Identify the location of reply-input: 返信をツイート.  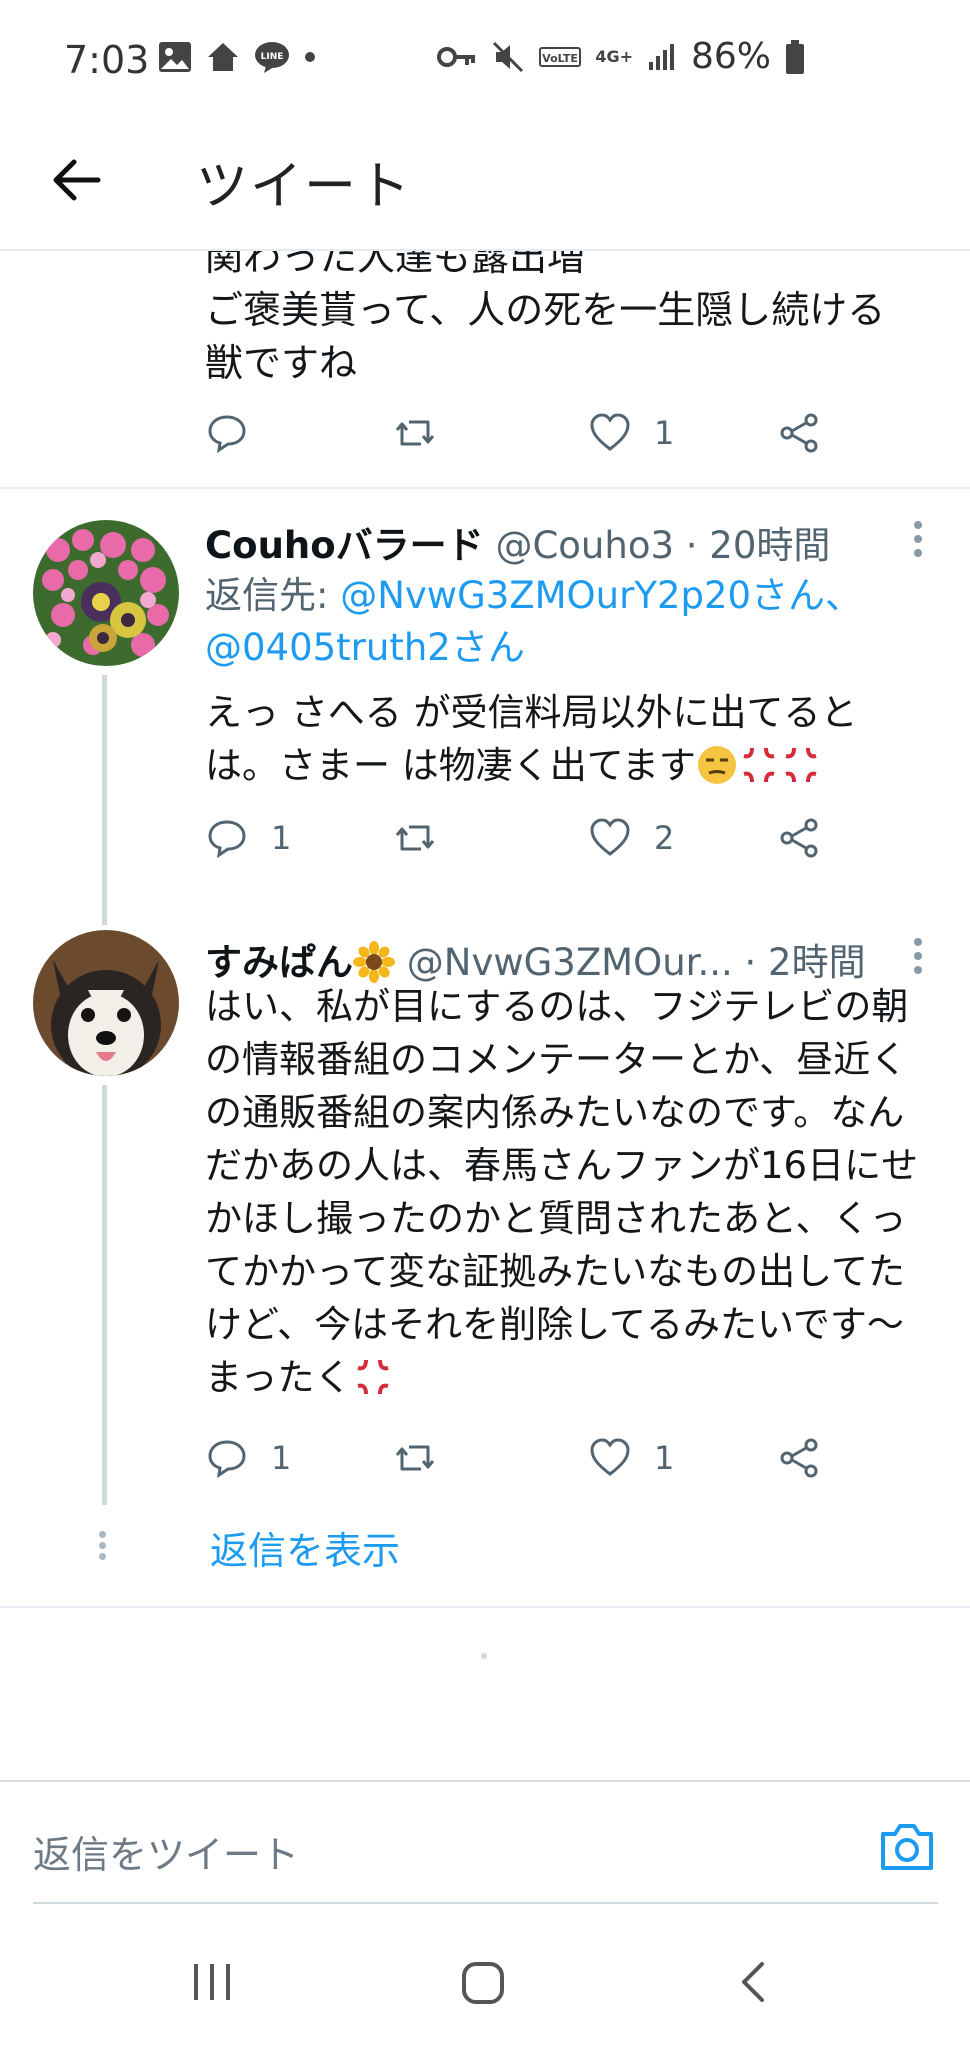
(166, 1851).